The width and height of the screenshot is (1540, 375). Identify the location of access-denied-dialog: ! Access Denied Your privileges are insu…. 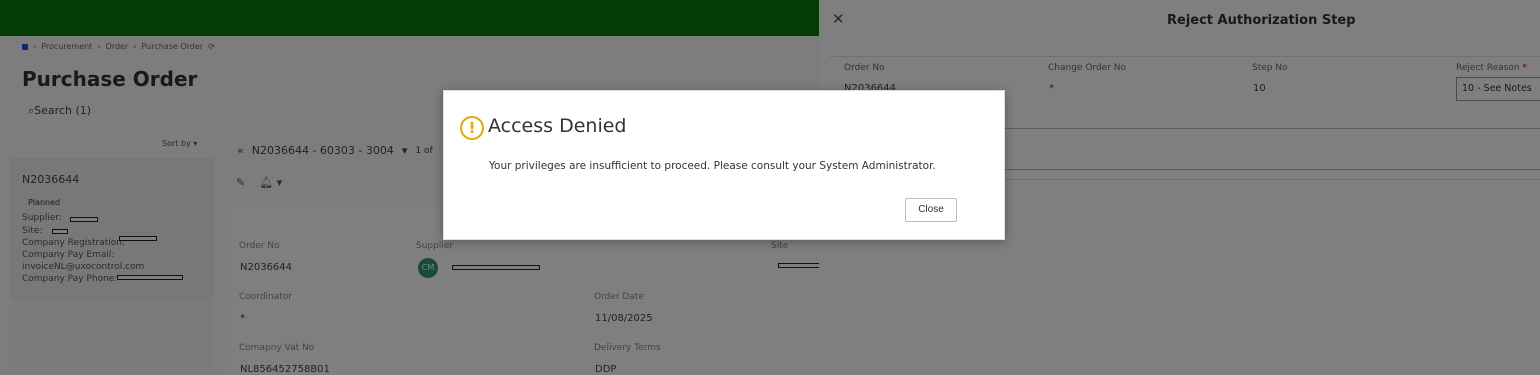
(724, 165).